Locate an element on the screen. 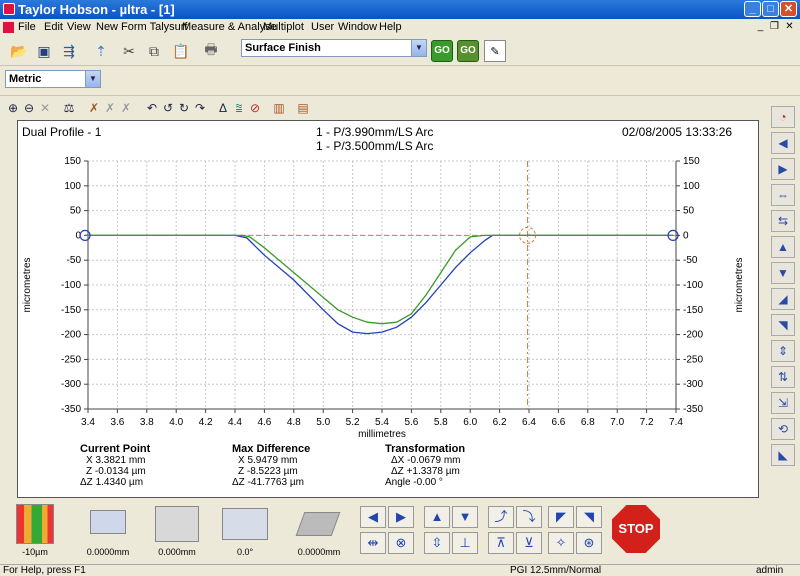 The image size is (800, 576). save-icon: ▣ is located at coordinates (44, 51).